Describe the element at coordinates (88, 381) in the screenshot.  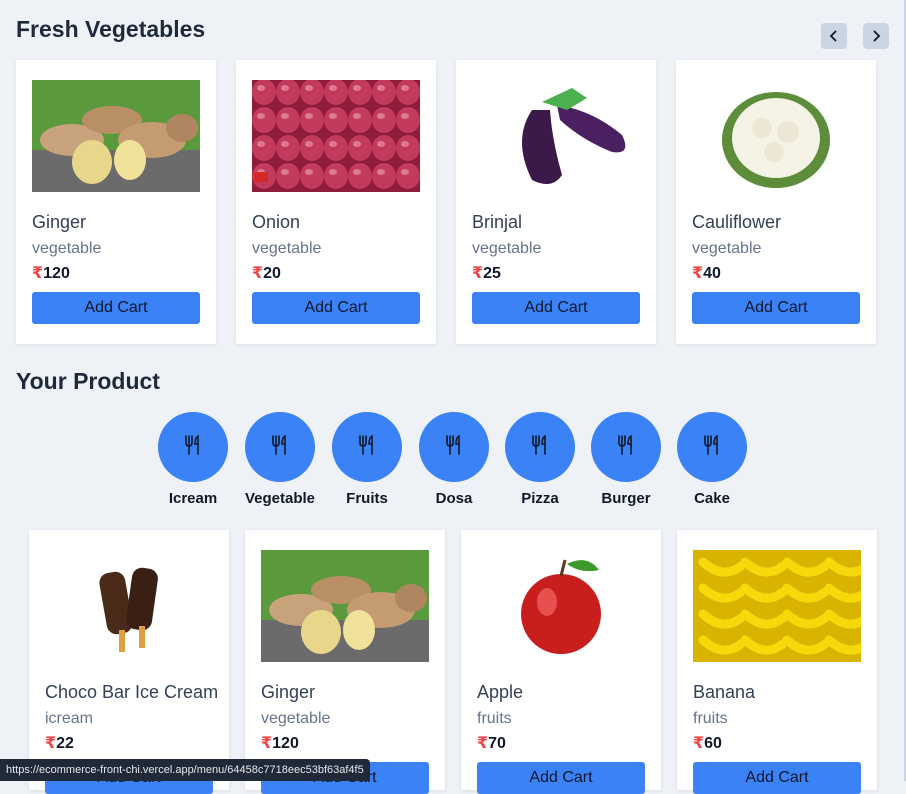
I see `your-product-title: Your Product` at that location.